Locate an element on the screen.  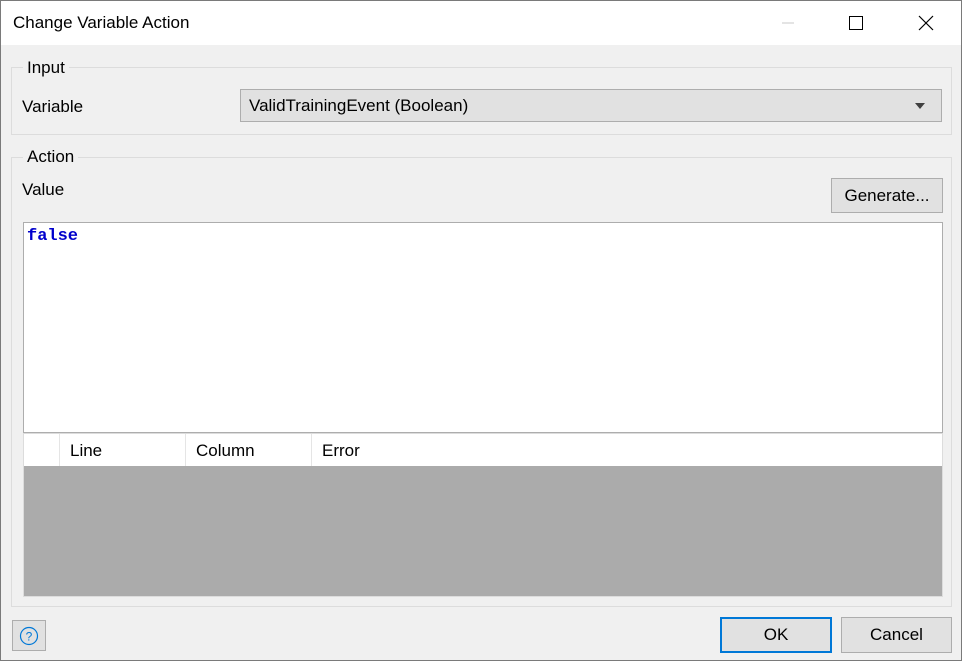
column-header-column: Column is located at coordinates (249, 450).